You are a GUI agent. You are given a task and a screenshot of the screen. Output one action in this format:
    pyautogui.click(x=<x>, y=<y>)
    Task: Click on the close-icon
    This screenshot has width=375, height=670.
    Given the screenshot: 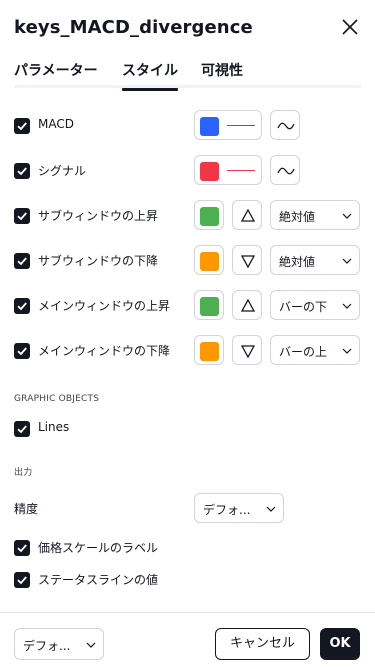 What is the action you would take?
    pyautogui.click(x=350, y=27)
    